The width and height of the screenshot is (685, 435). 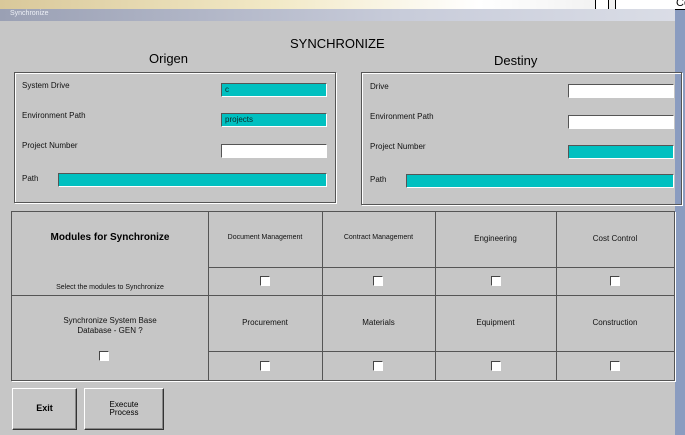 What do you see at coordinates (615, 238) in the screenshot?
I see `module-label-cost-control: Cost Control` at bounding box center [615, 238].